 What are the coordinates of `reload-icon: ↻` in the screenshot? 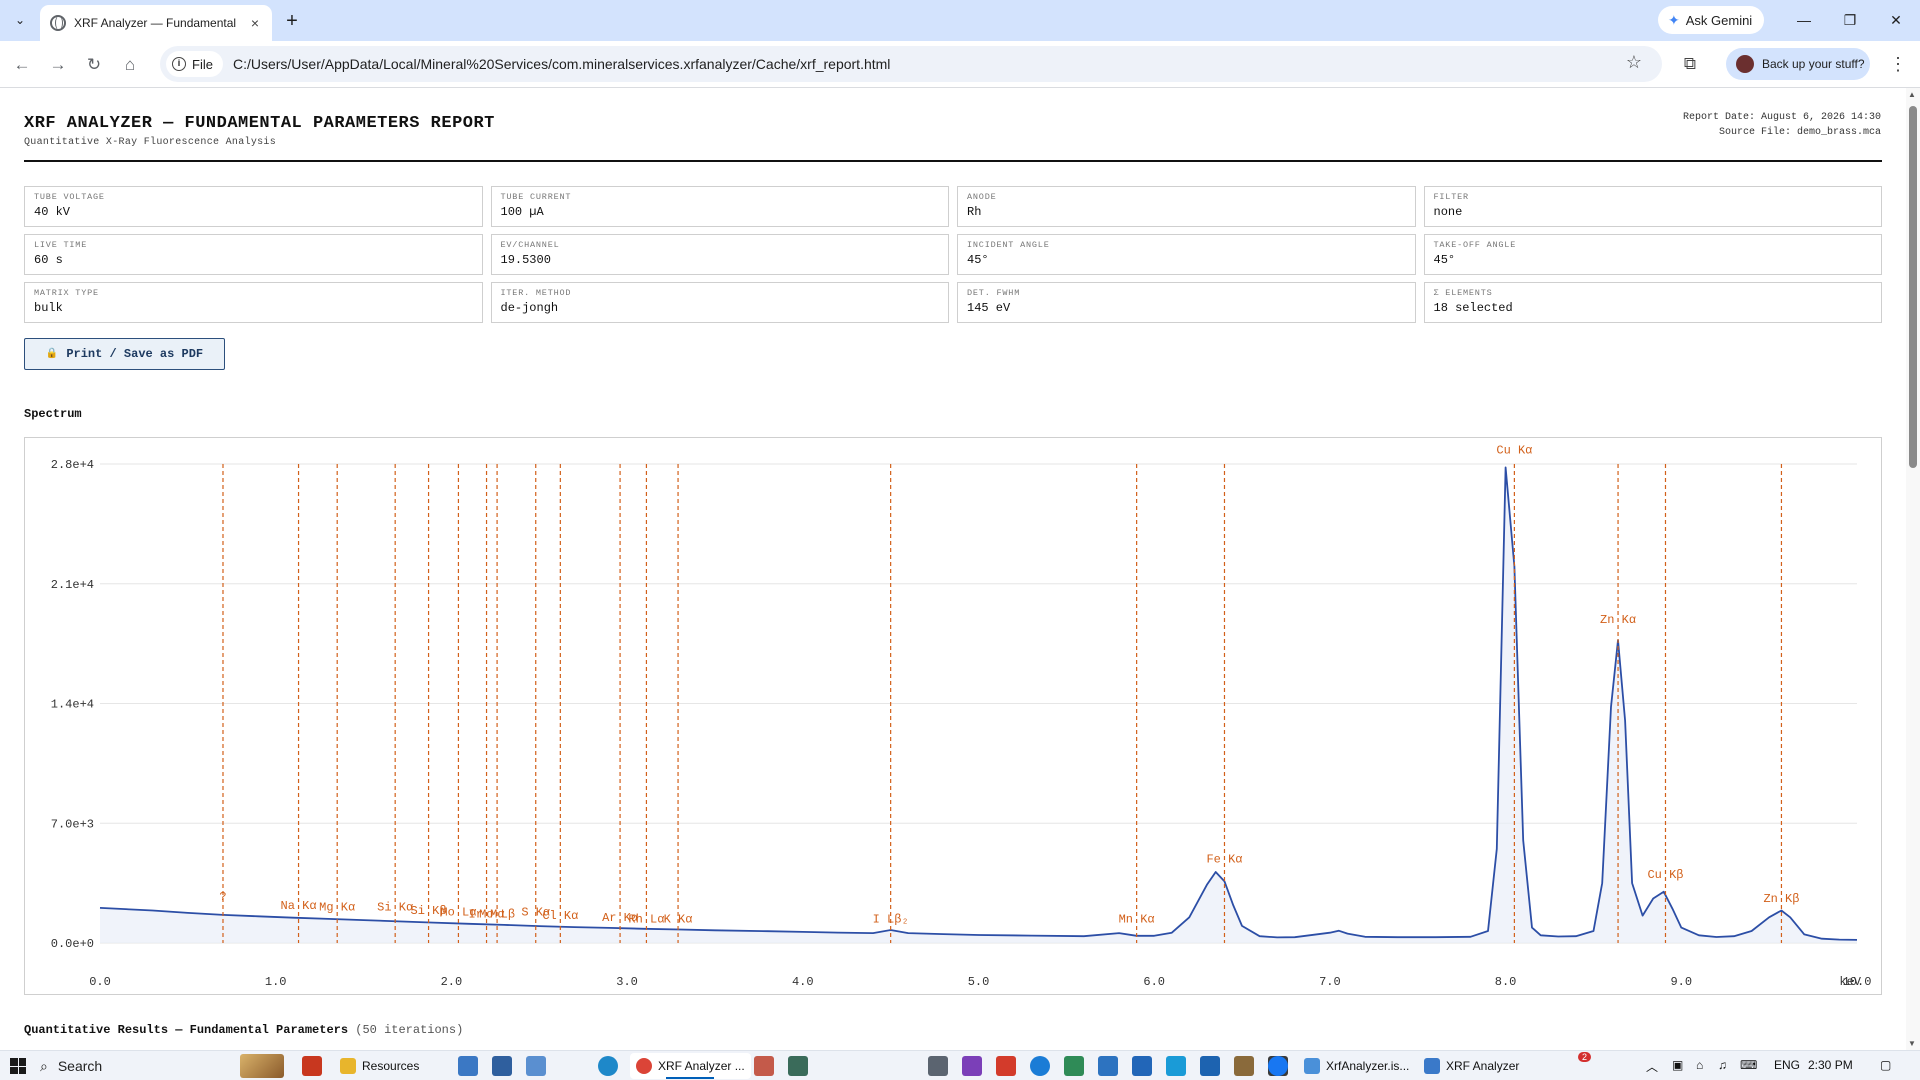 It's located at (94, 65).